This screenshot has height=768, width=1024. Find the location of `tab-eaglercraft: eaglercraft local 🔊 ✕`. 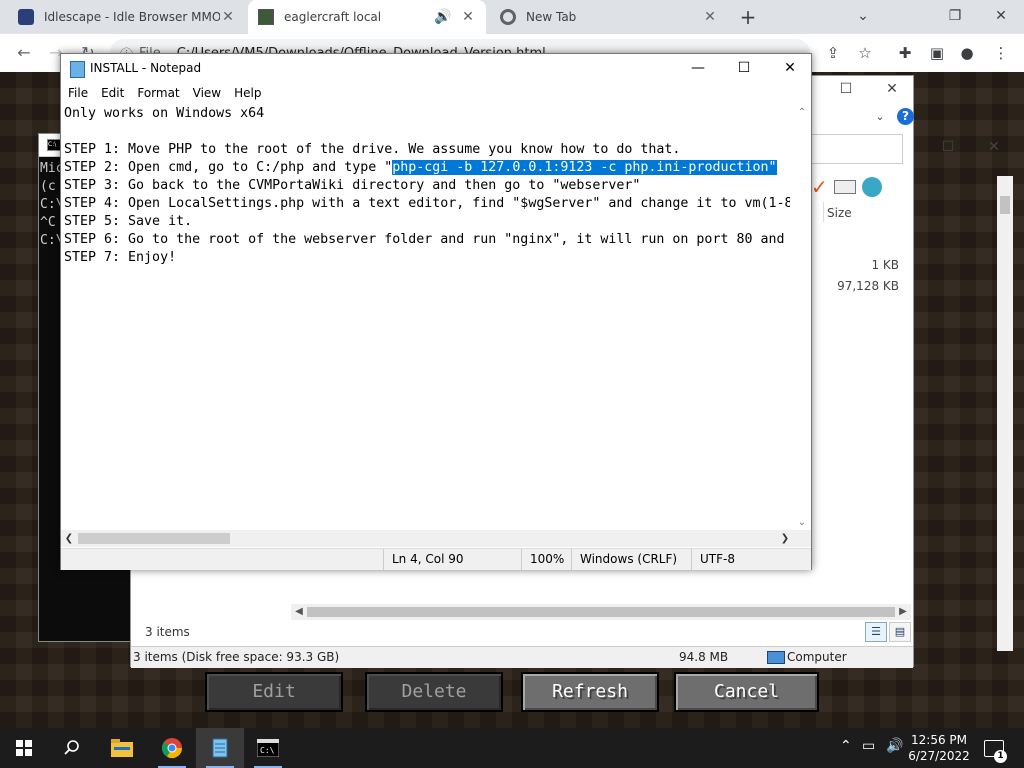

tab-eaglercraft: eaglercraft local 🔊 ✕ is located at coordinates (367, 17).